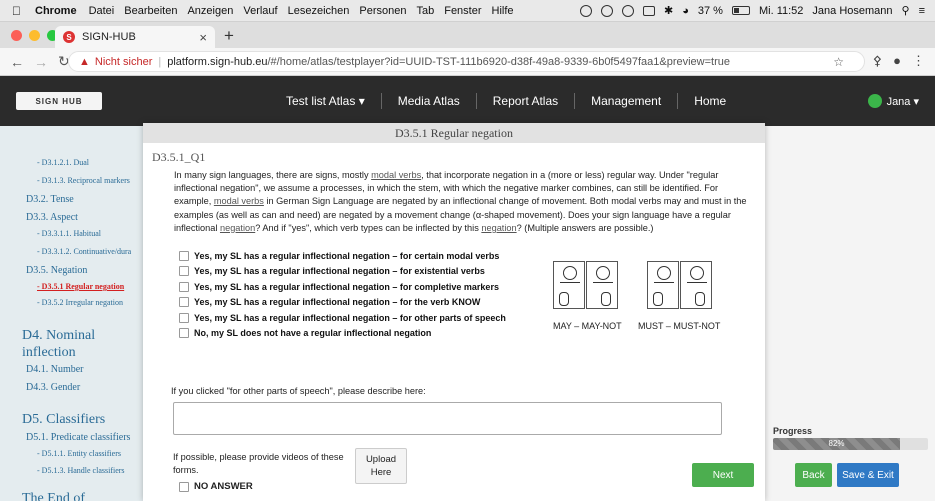 Image resolution: width=935 pixels, height=501 pixels. Describe the element at coordinates (84, 62) in the screenshot. I see `warning-icon: ▲` at that location.